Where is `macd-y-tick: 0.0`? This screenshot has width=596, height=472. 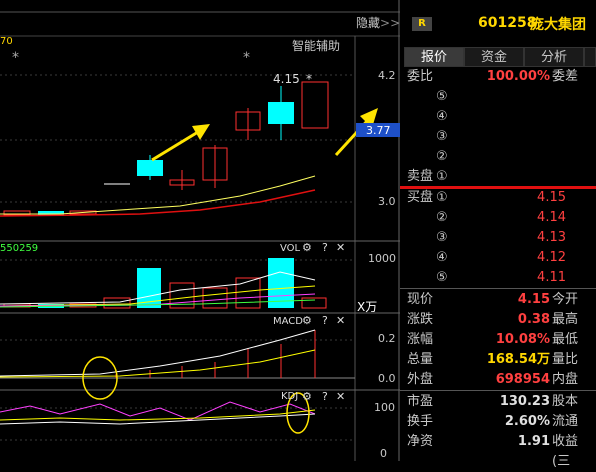 macd-y-tick: 0.0 is located at coordinates (387, 378).